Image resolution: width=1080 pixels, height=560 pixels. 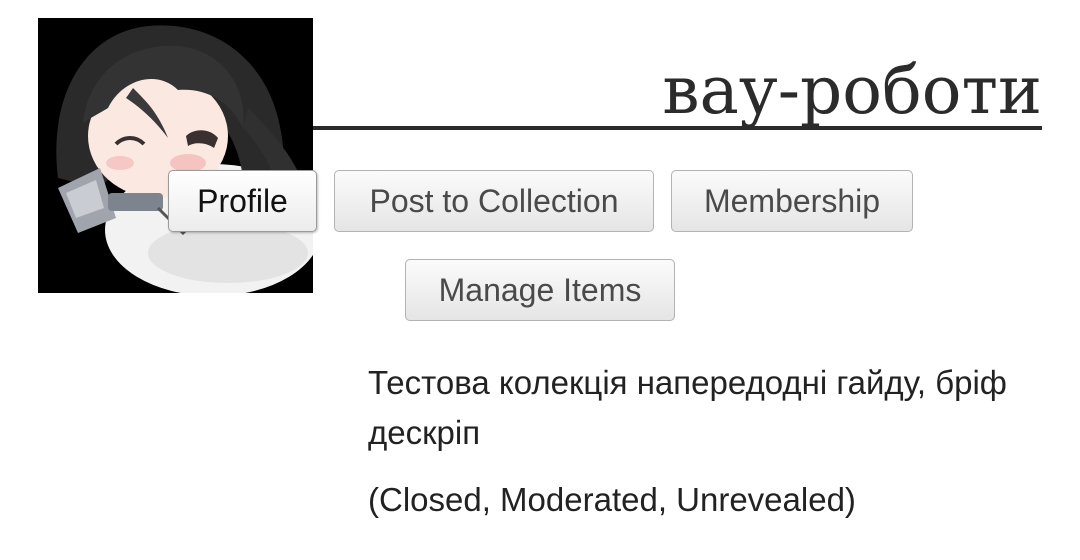 I want to click on membership-button: Membership, so click(x=792, y=201).